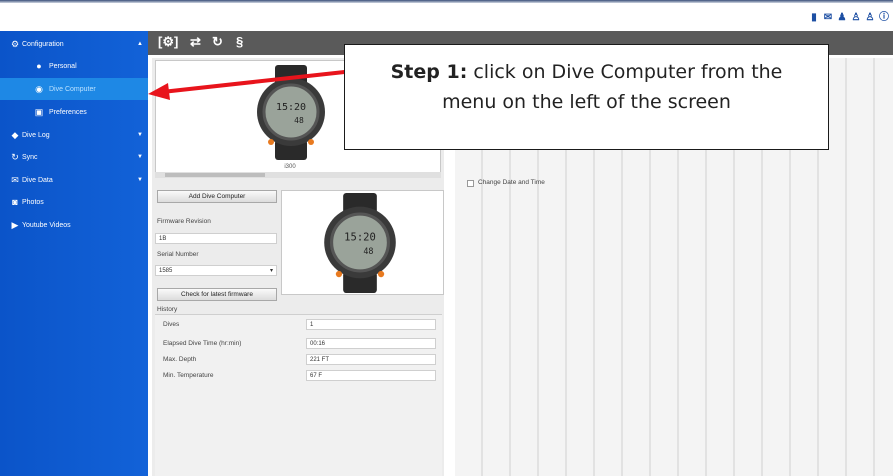 Image resolution: width=893 pixels, height=476 pixels. I want to click on history-label-elapsed: Elapsed Dive Time (hr:min), so click(202, 343).